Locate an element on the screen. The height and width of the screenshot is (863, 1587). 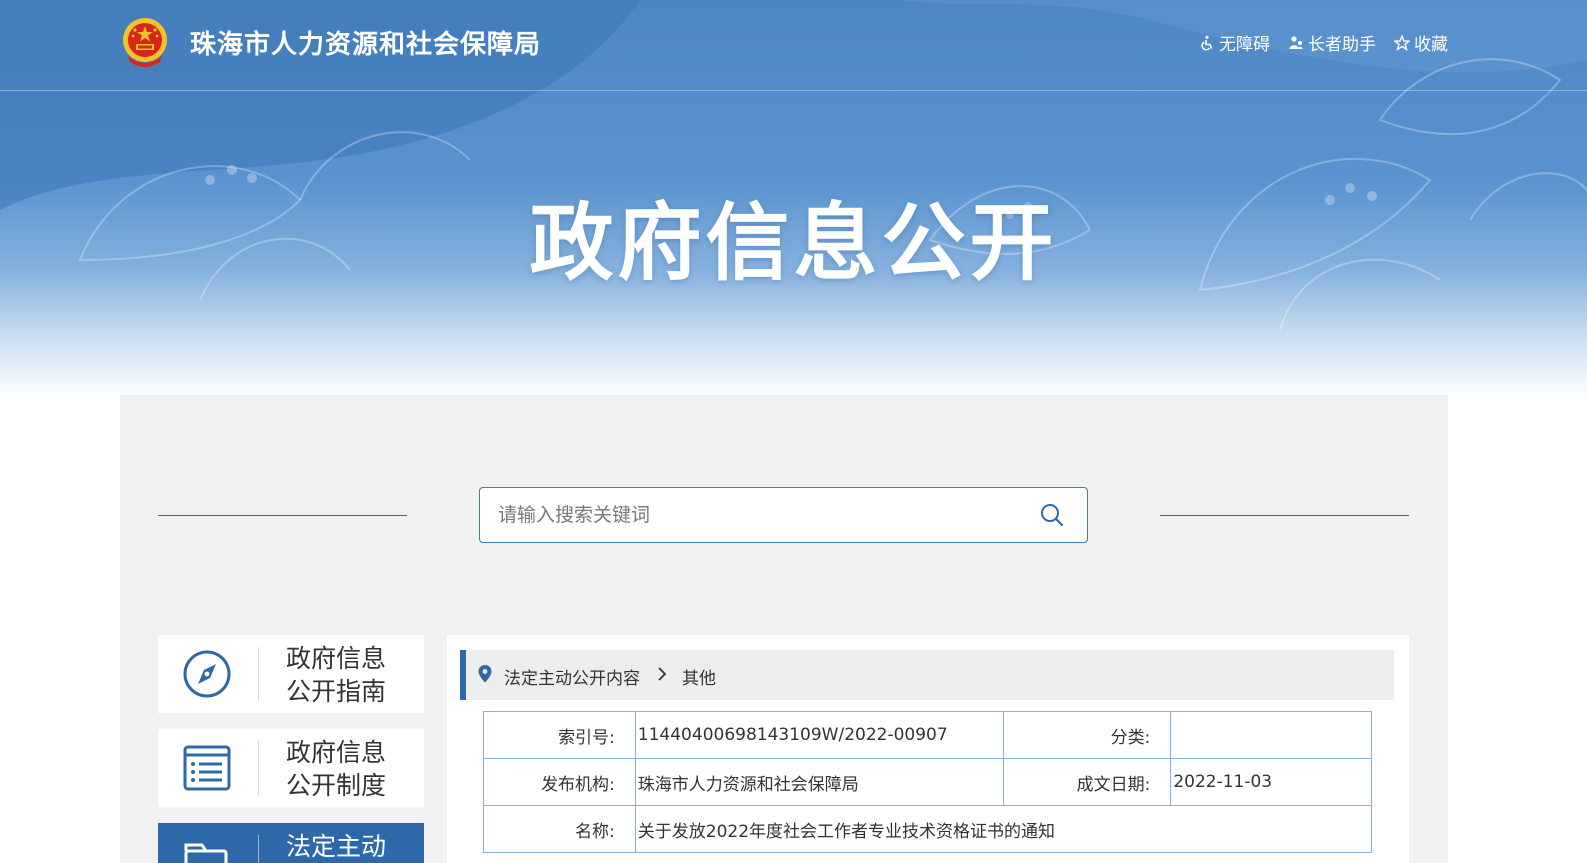
search-box is located at coordinates (783, 515).